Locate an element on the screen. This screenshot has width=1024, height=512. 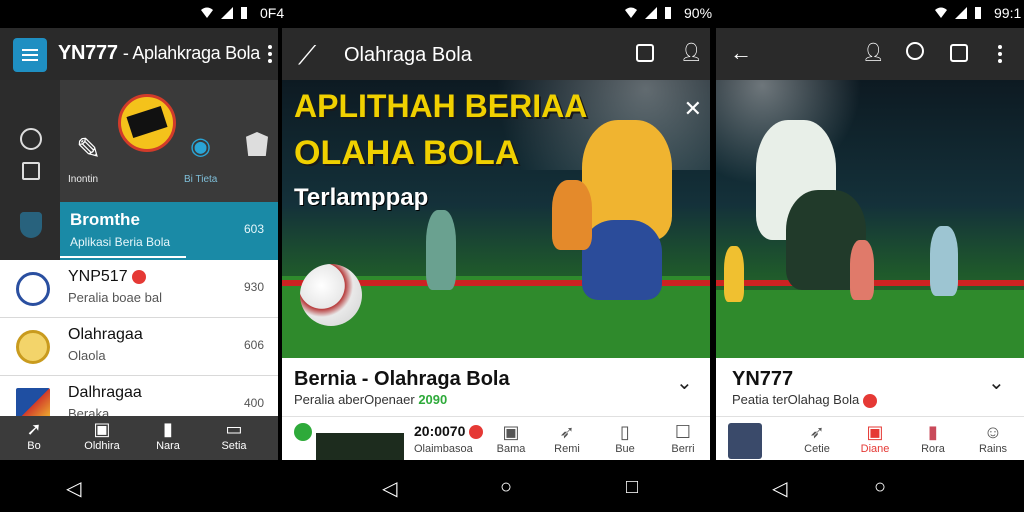
selected-title: Bromthe is located at coordinates (105, 219).